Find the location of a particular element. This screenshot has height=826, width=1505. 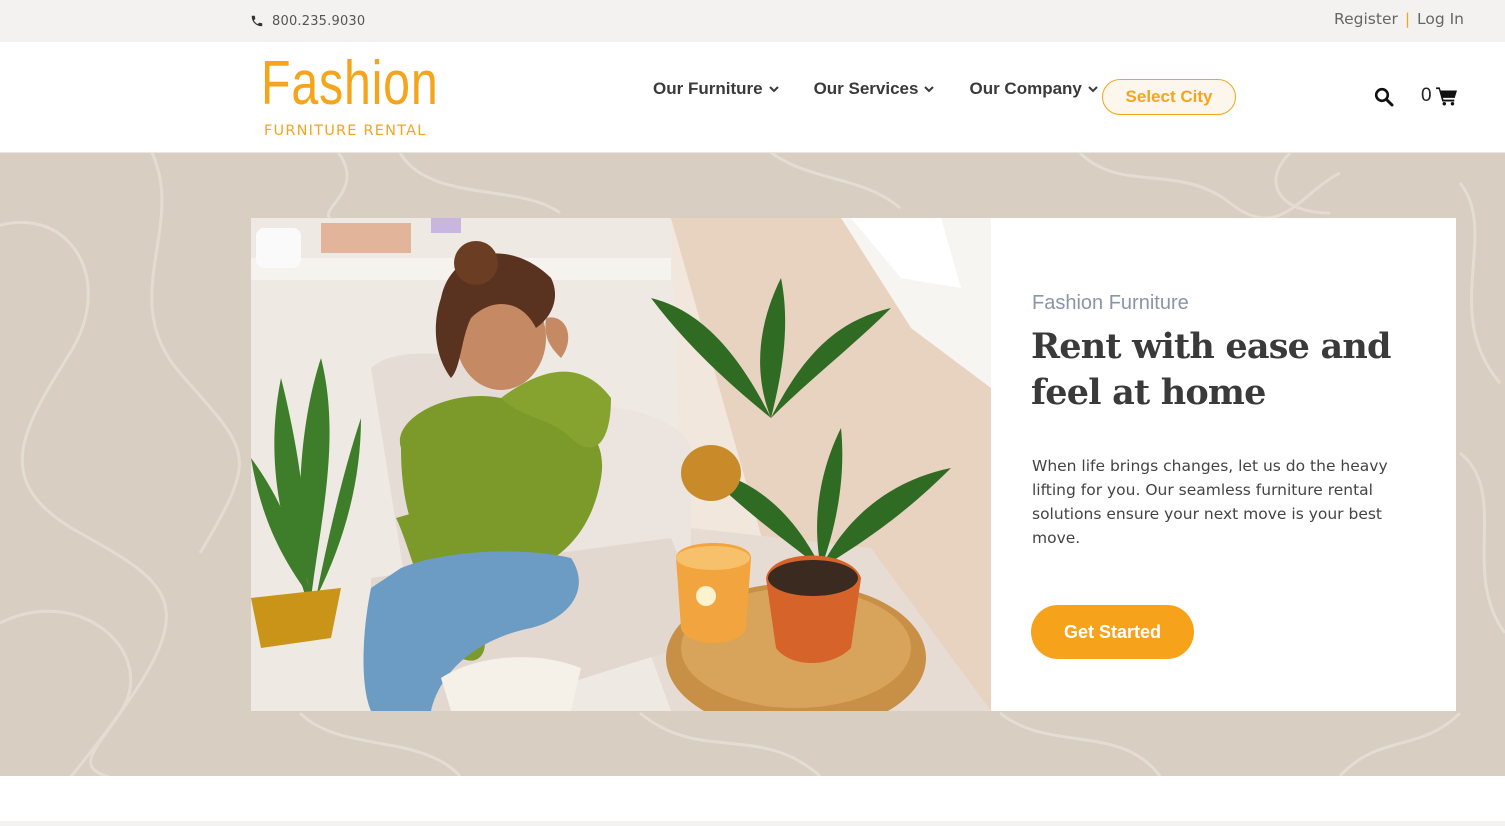

cart-count: 0 is located at coordinates (1426, 95).